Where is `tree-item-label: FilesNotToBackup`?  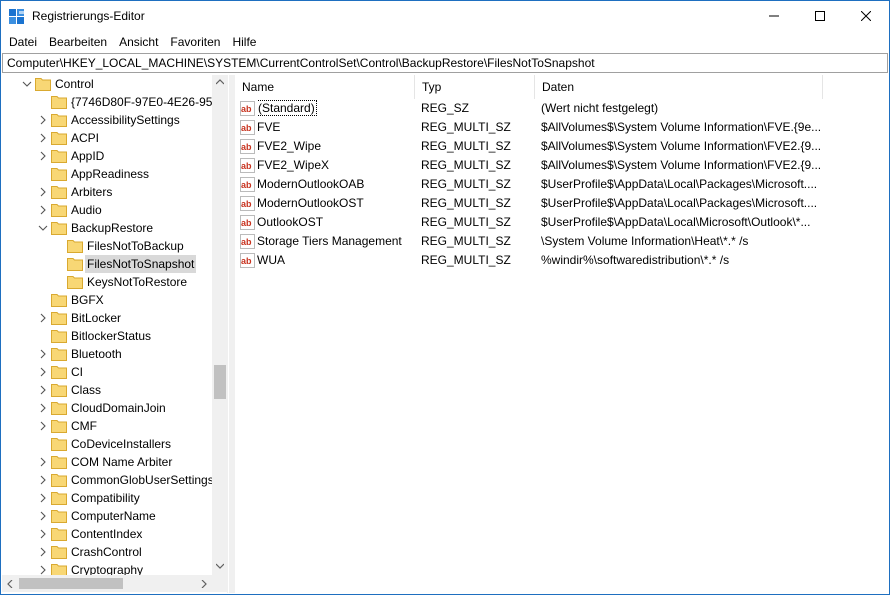 tree-item-label: FilesNotToBackup is located at coordinates (135, 246).